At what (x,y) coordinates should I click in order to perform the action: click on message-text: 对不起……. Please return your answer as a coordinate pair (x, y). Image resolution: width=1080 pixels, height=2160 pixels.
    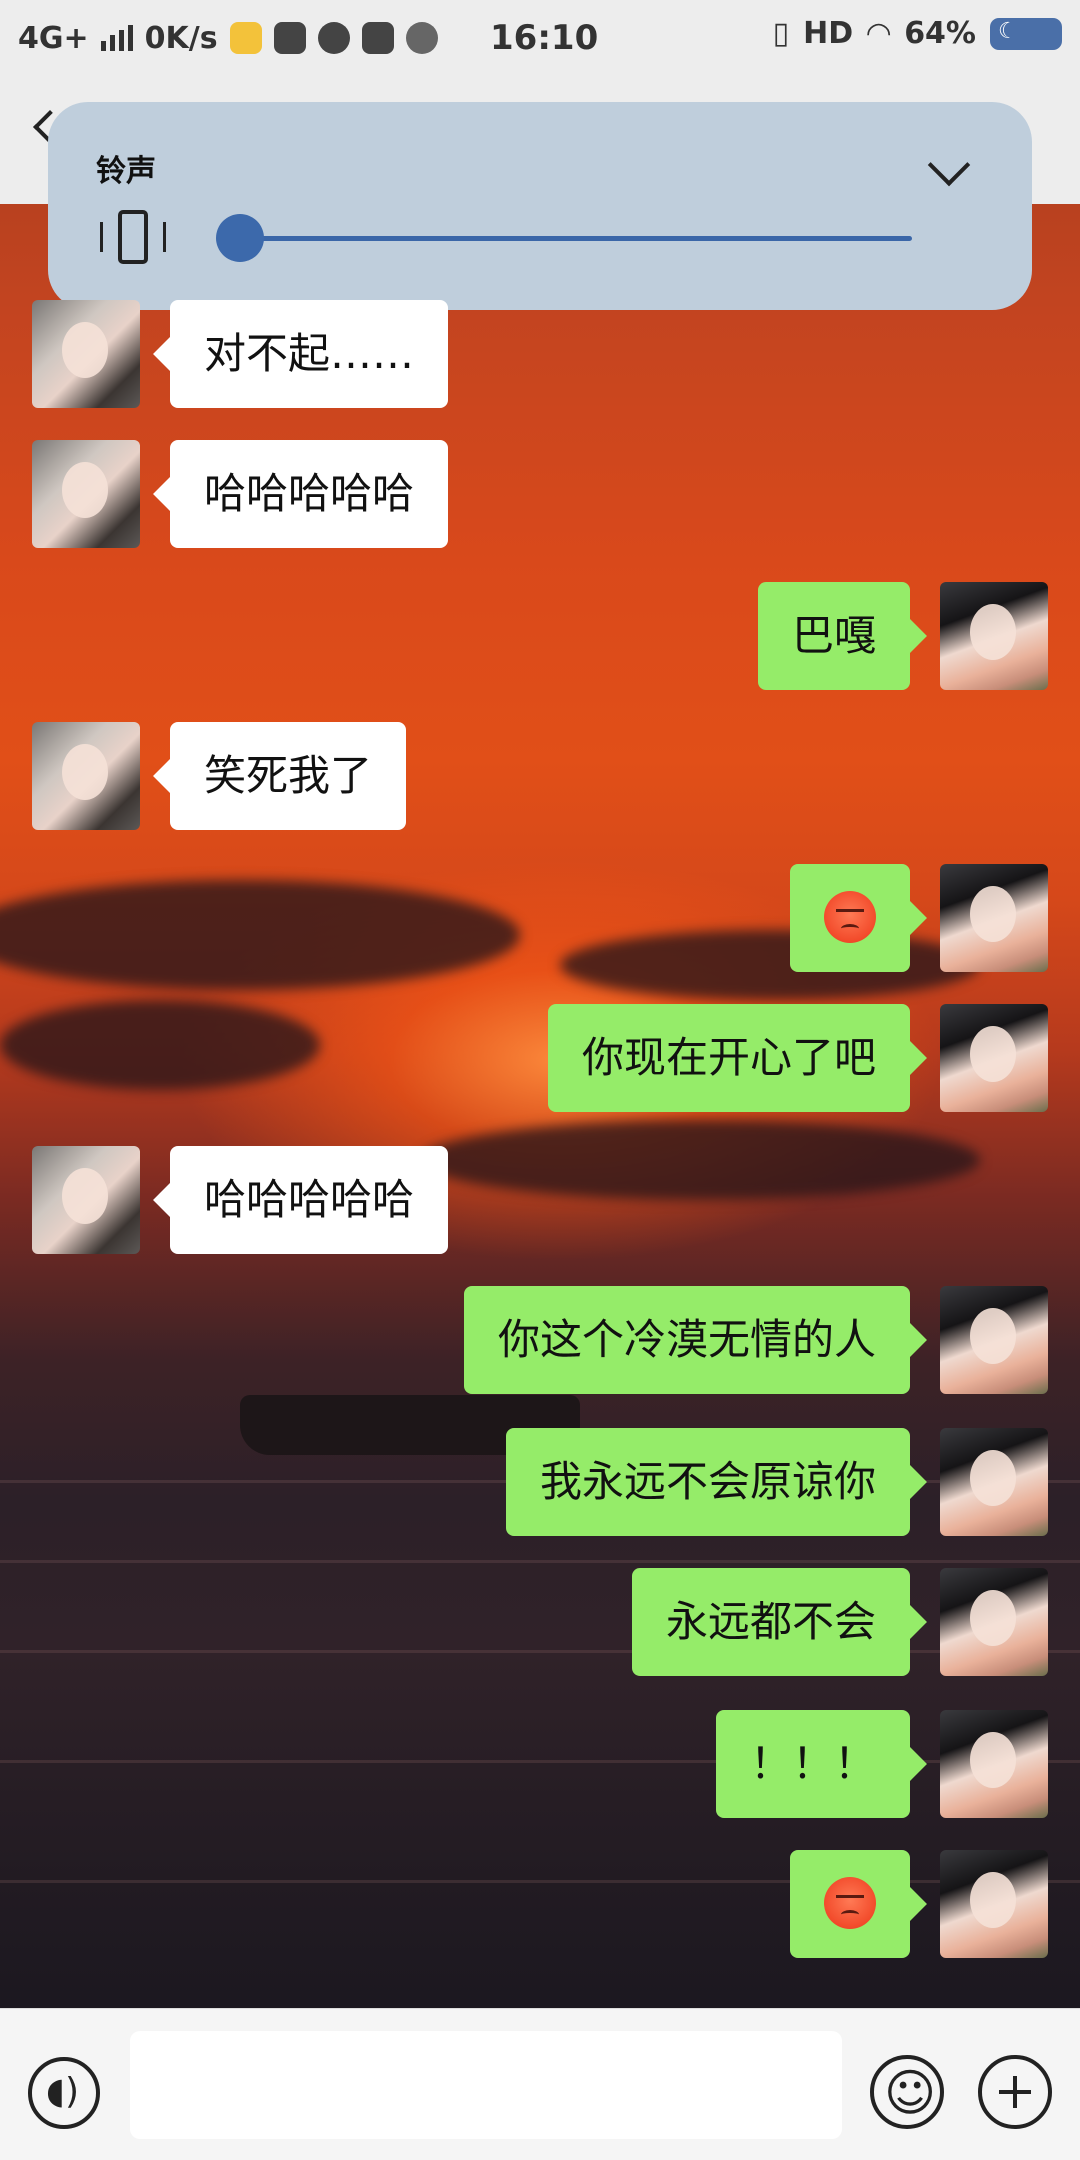
    Looking at the image, I should click on (309, 353).